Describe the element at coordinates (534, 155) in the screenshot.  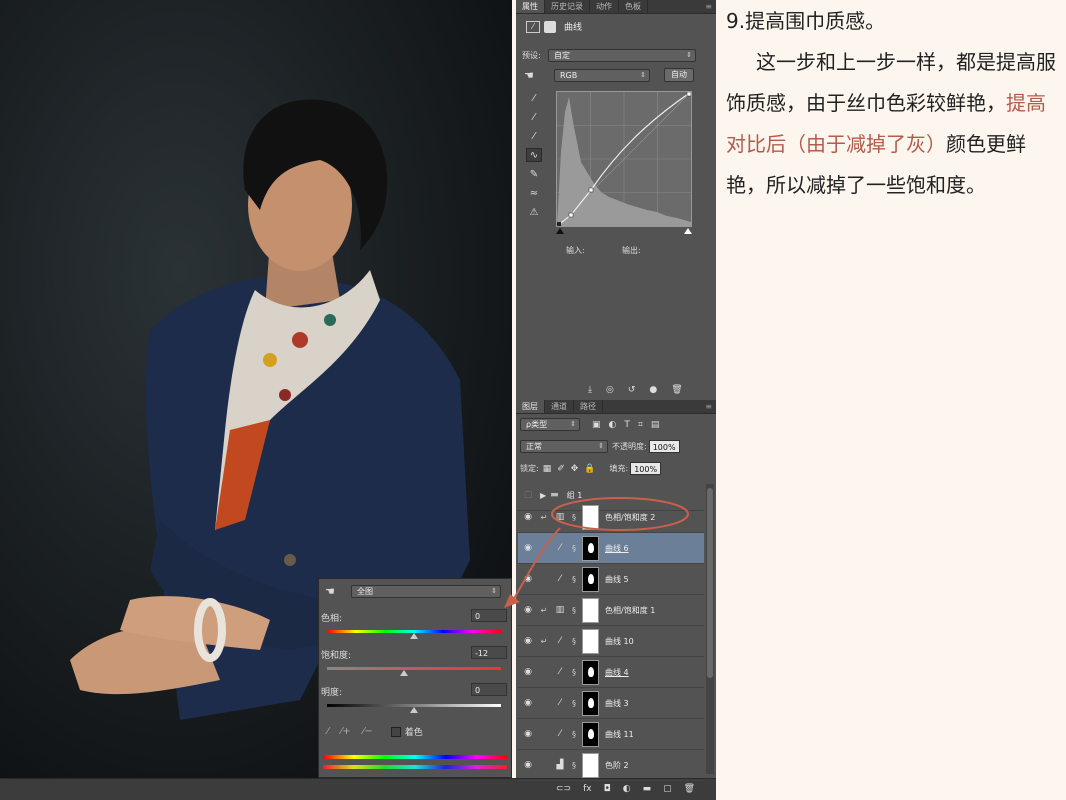
I see `curve-point-tool-icon: ∿` at that location.